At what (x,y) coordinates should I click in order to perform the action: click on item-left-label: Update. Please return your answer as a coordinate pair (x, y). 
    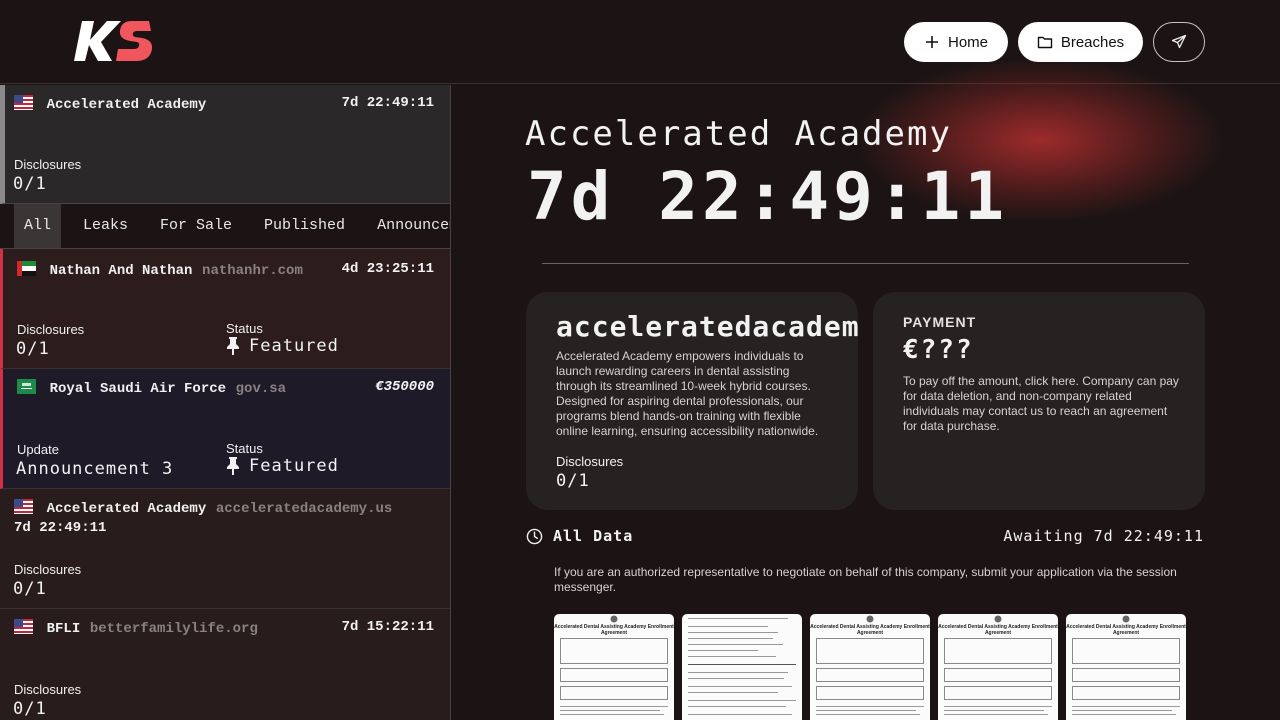
    Looking at the image, I should click on (38, 449).